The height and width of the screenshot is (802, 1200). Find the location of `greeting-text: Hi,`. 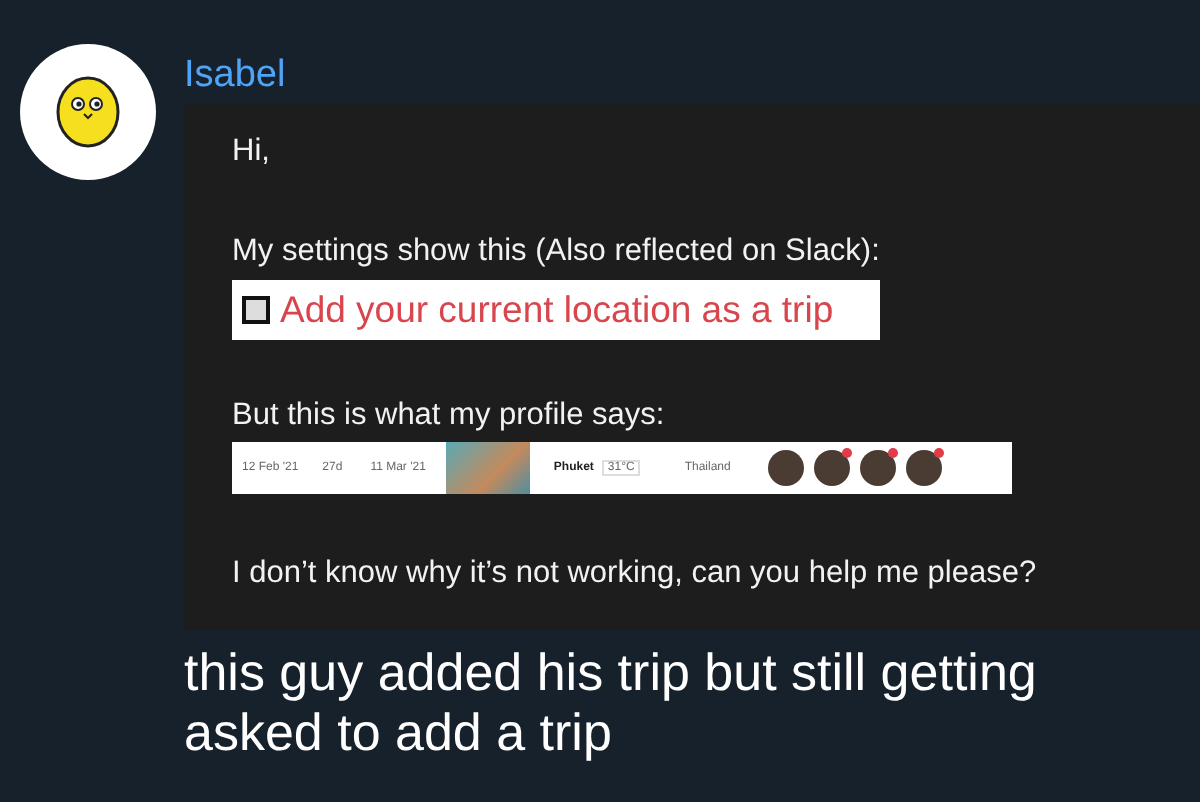

greeting-text: Hi, is located at coordinates (252, 152).